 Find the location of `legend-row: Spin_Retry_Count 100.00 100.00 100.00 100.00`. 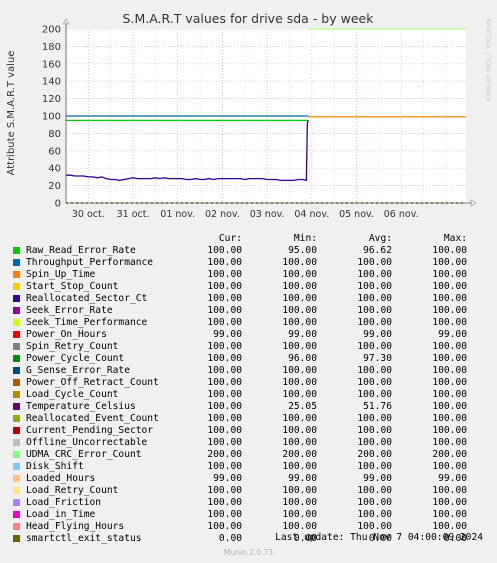

legend-row: Spin_Retry_Count 100.00 100.00 100.00 100.00 is located at coordinates (248, 347).